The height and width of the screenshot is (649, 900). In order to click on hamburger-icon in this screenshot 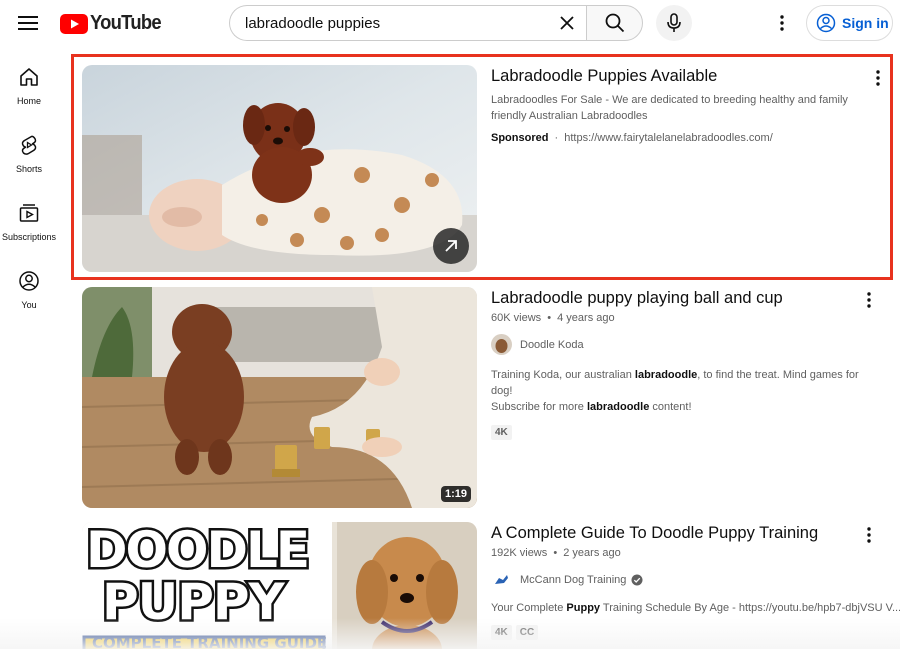, I will do `click(28, 23)`.